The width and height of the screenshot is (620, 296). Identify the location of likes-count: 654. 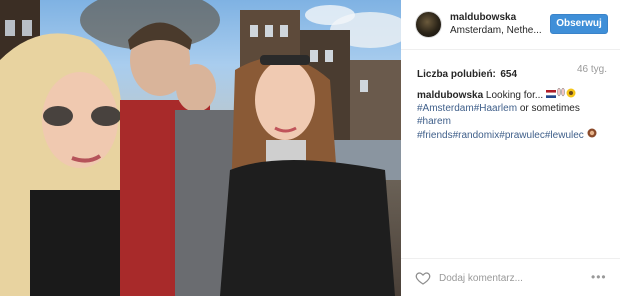
(508, 74).